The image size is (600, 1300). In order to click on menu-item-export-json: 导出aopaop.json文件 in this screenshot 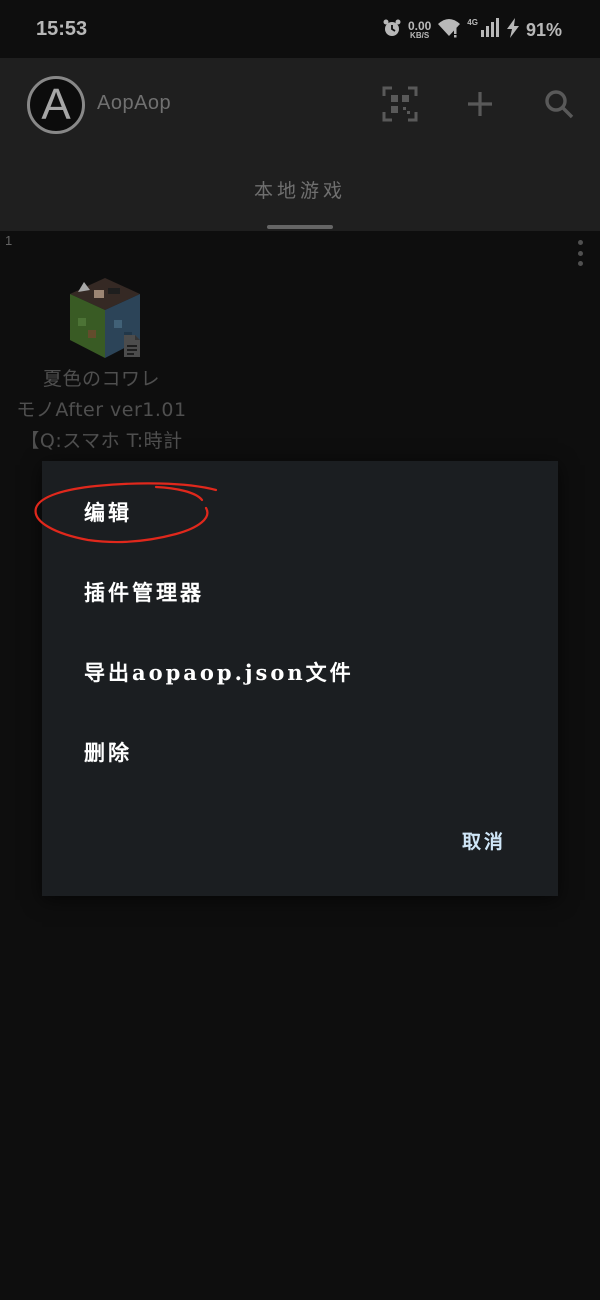, I will do `click(219, 673)`.